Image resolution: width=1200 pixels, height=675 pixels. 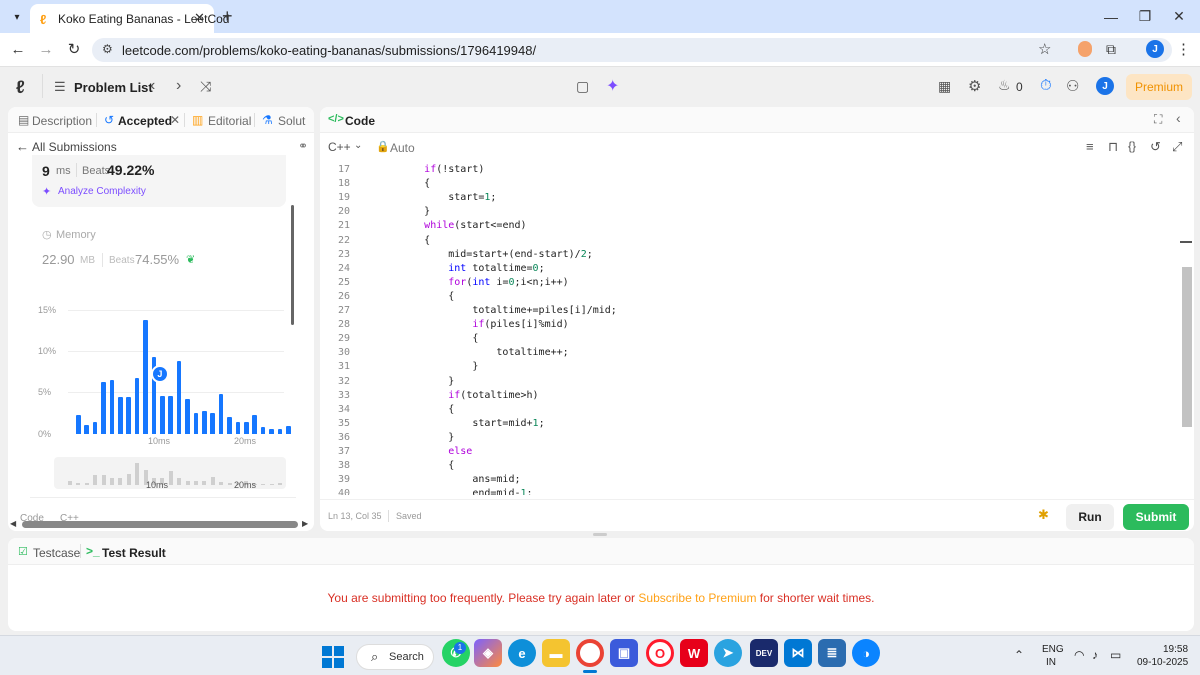 What do you see at coordinates (1175, 649) in the screenshot?
I see `clock-time: 19:58` at bounding box center [1175, 649].